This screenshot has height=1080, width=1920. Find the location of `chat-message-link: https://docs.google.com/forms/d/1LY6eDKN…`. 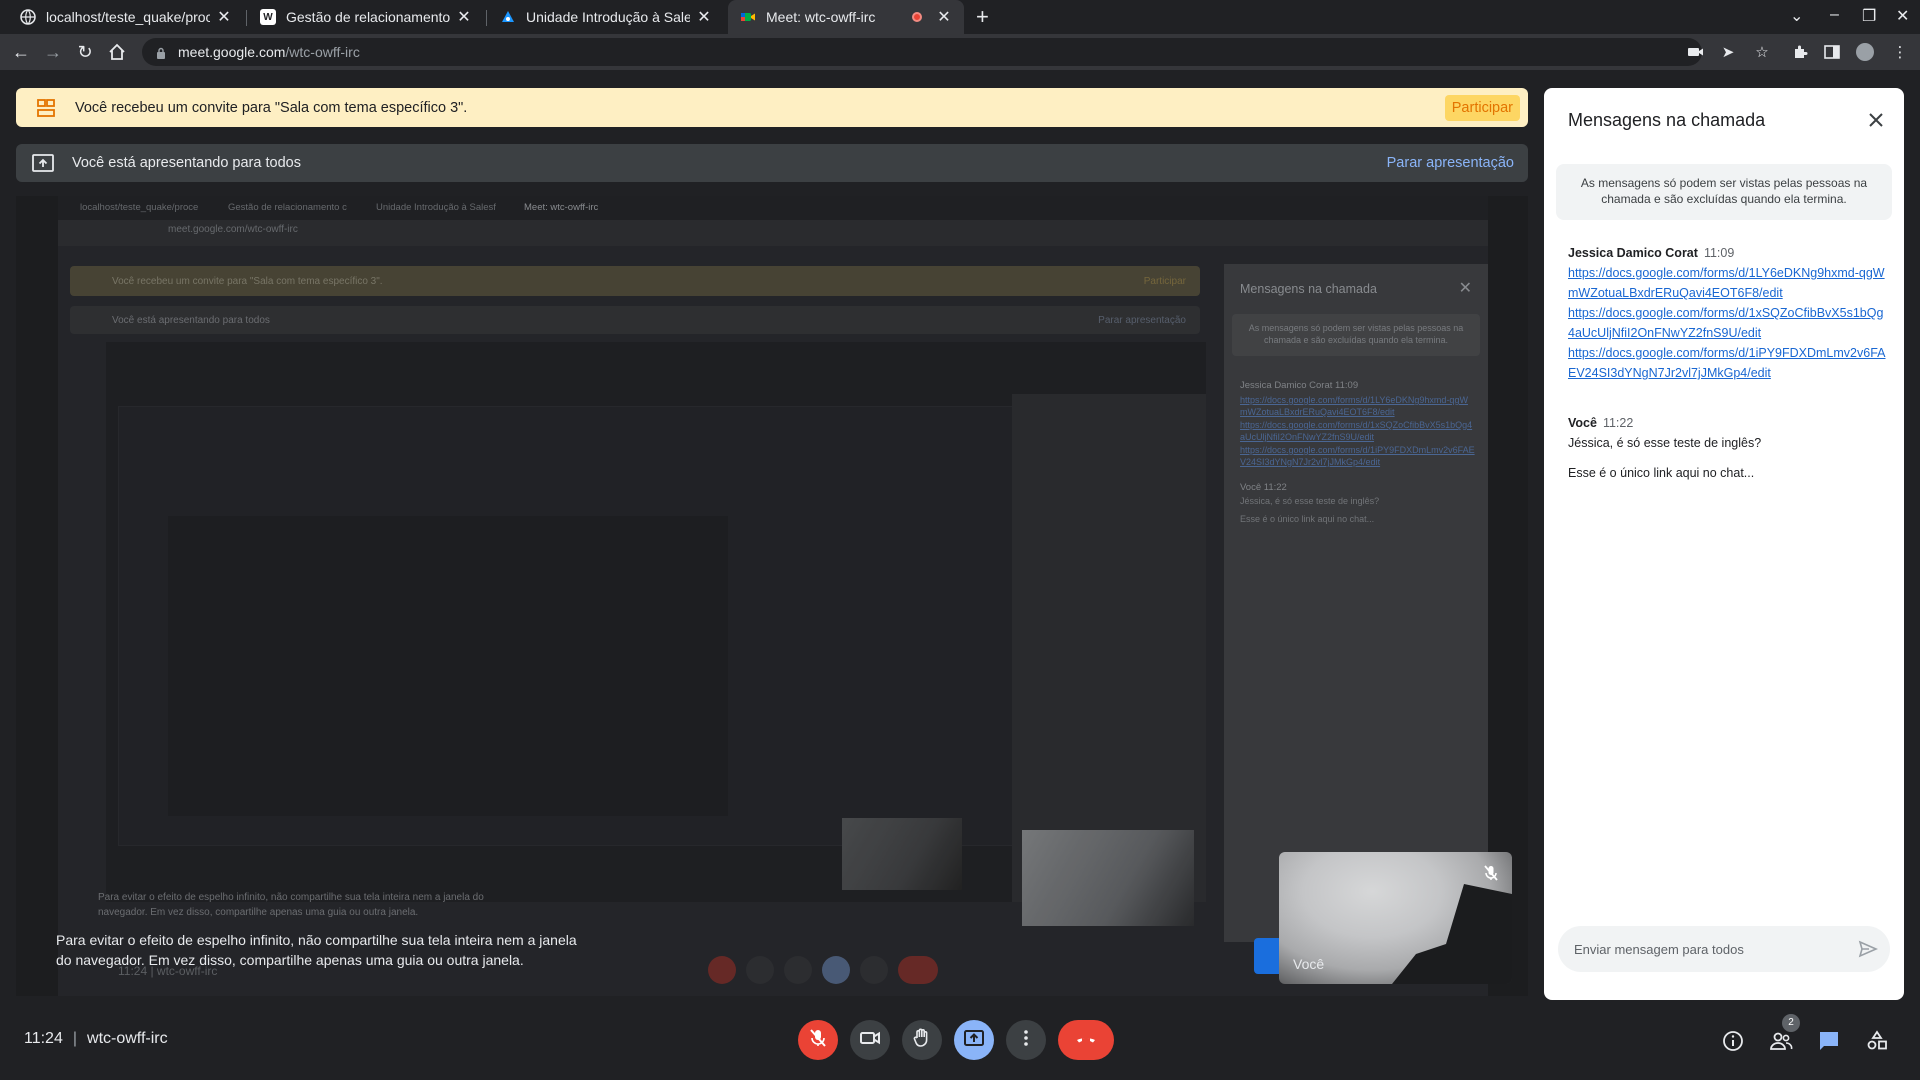

chat-message-link: https://docs.google.com/forms/d/1LY6eDKN… is located at coordinates (1728, 283).